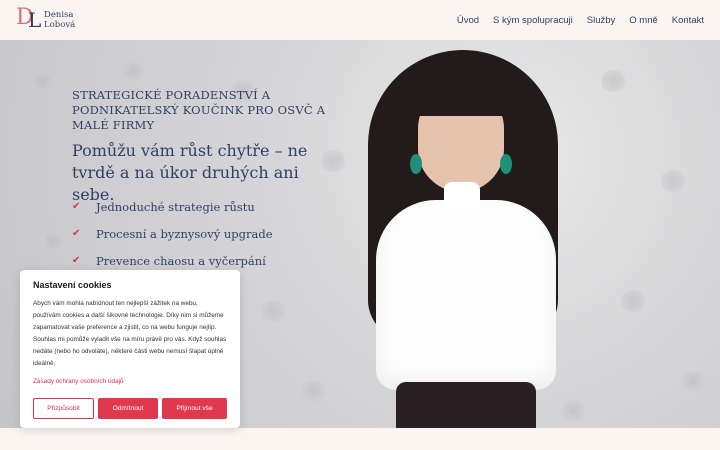  I want to click on nav-o-mne: O mně, so click(643, 20).